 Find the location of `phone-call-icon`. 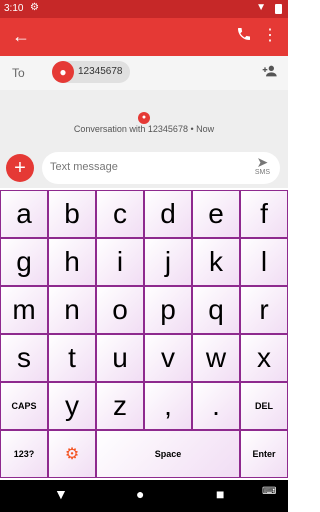

phone-call-icon is located at coordinates (244, 36).